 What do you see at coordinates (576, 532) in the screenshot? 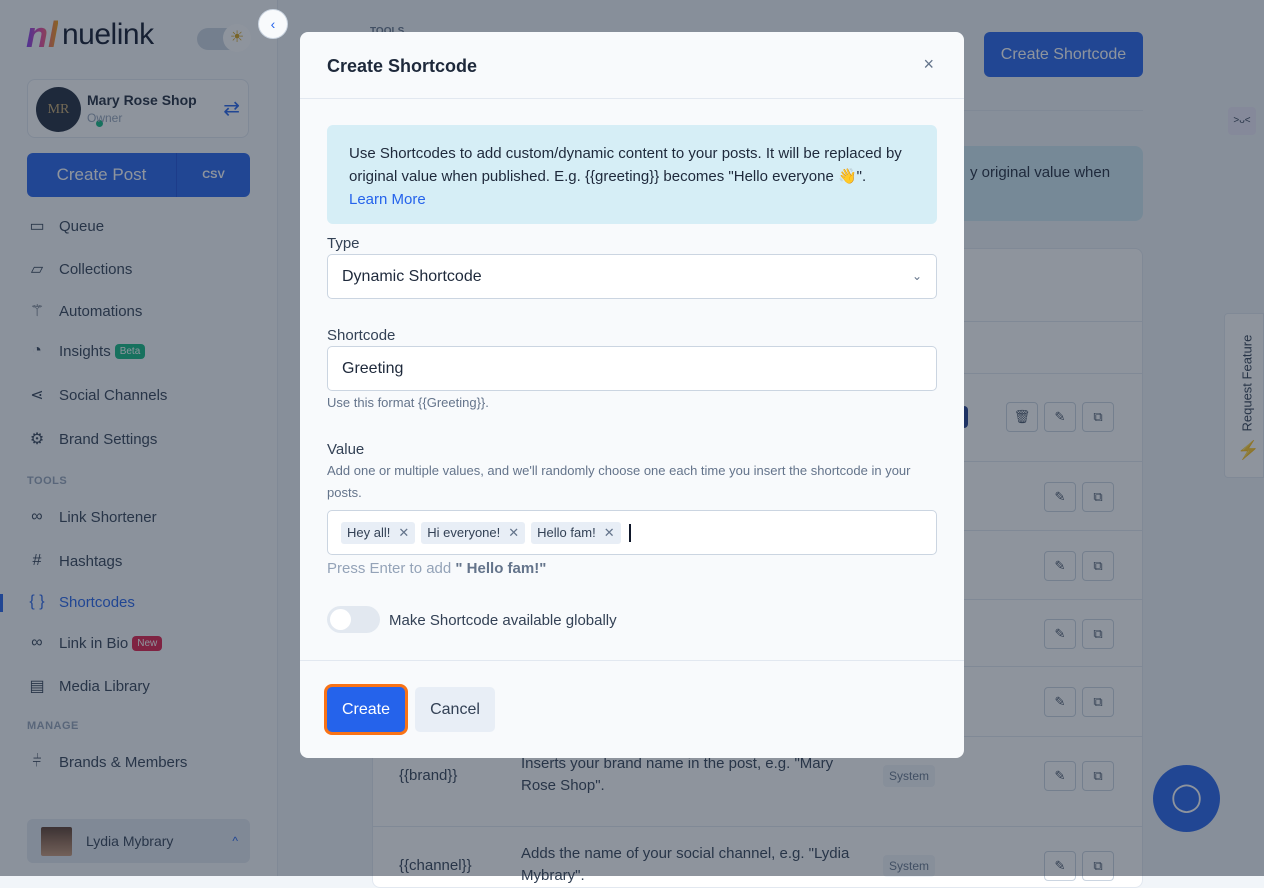
I see `value-tag: Hello fam! ✕` at bounding box center [576, 532].